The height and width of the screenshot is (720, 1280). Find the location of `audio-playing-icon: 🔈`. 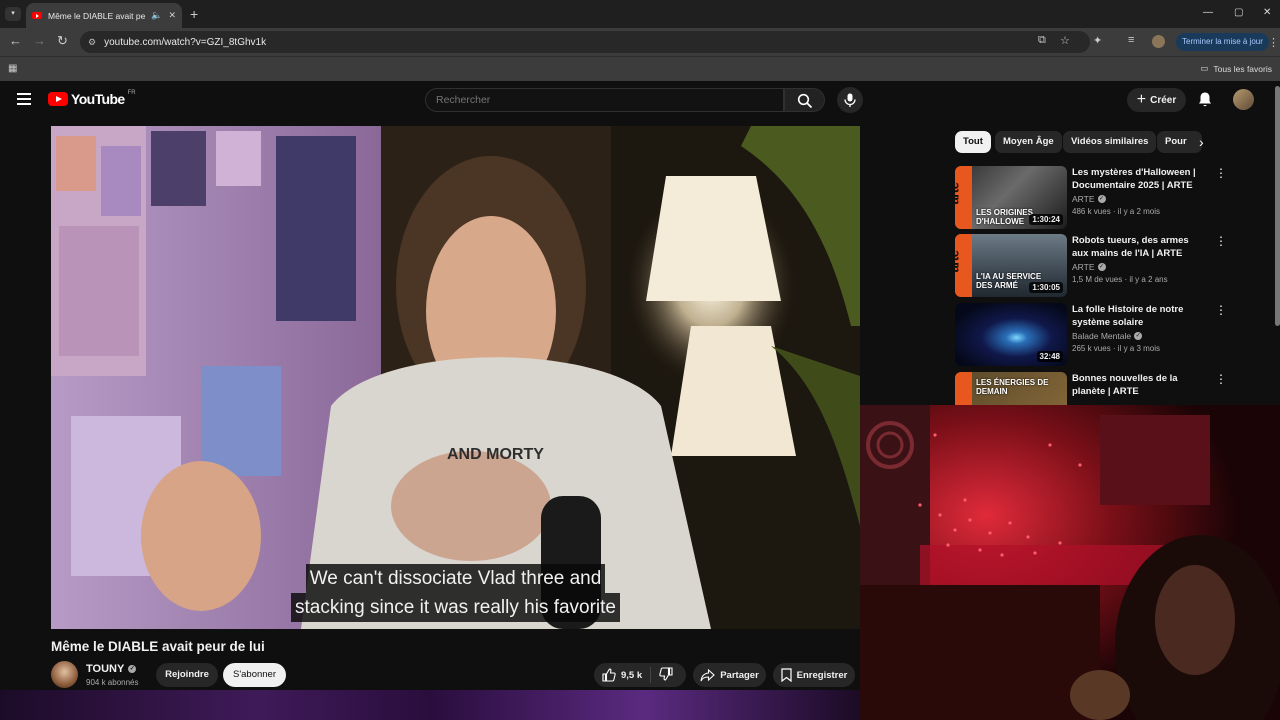

audio-playing-icon: 🔈 is located at coordinates (156, 15).